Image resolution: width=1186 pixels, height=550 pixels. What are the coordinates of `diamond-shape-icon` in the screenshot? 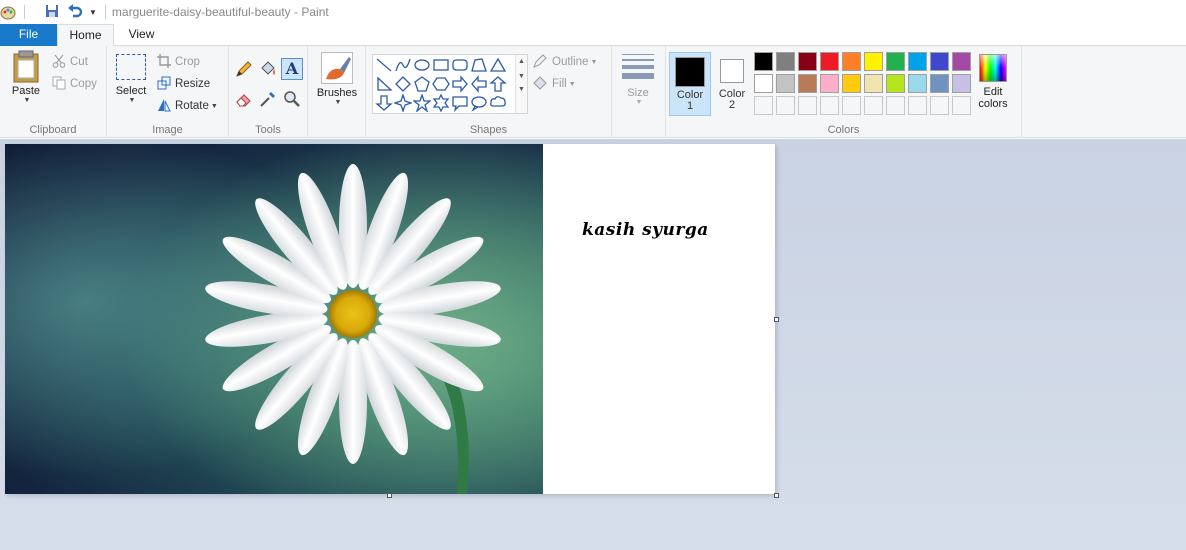 It's located at (403, 84).